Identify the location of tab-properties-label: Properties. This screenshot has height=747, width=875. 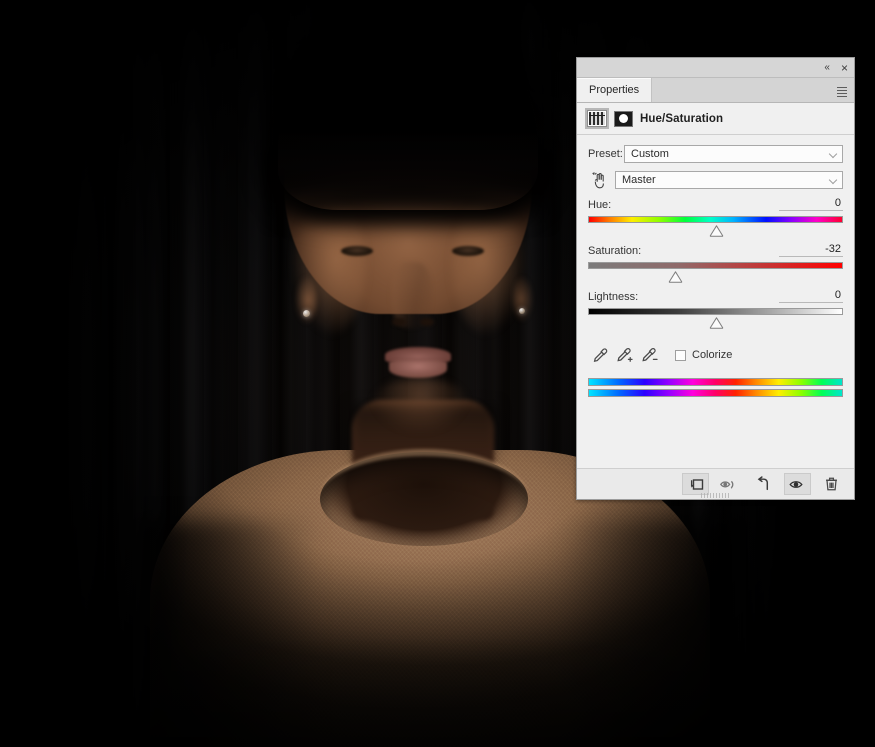
(614, 90).